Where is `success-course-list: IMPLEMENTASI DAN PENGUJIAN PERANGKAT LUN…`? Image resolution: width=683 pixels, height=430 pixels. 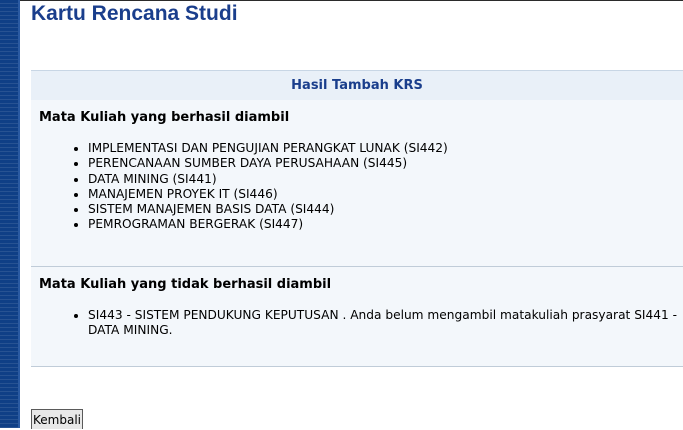
success-course-list: IMPLEMENTASI DAN PENGUJIAN PERANGKAT LUN… is located at coordinates (259, 187).